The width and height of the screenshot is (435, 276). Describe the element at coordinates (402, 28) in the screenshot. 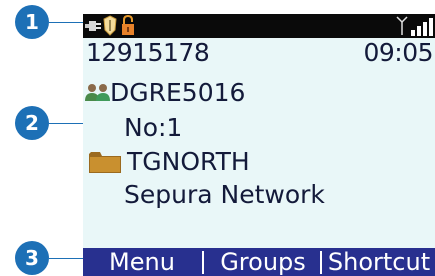

I see `antenna-icon` at that location.